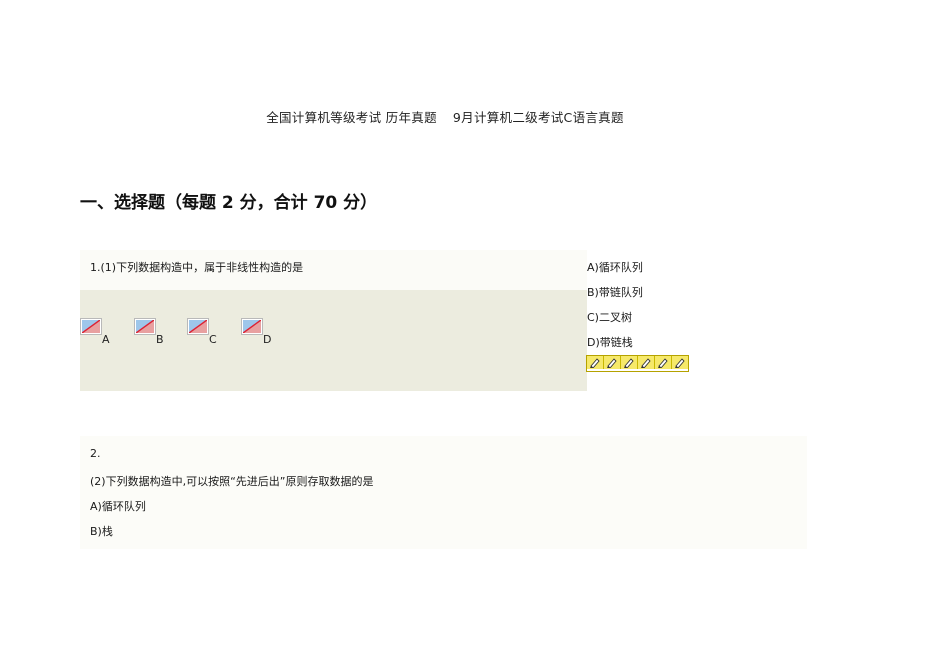 This screenshot has height=672, width=950. What do you see at coordinates (351, 117) in the screenshot?
I see `title-left: 全国计算机等级考试 历年真题` at bounding box center [351, 117].